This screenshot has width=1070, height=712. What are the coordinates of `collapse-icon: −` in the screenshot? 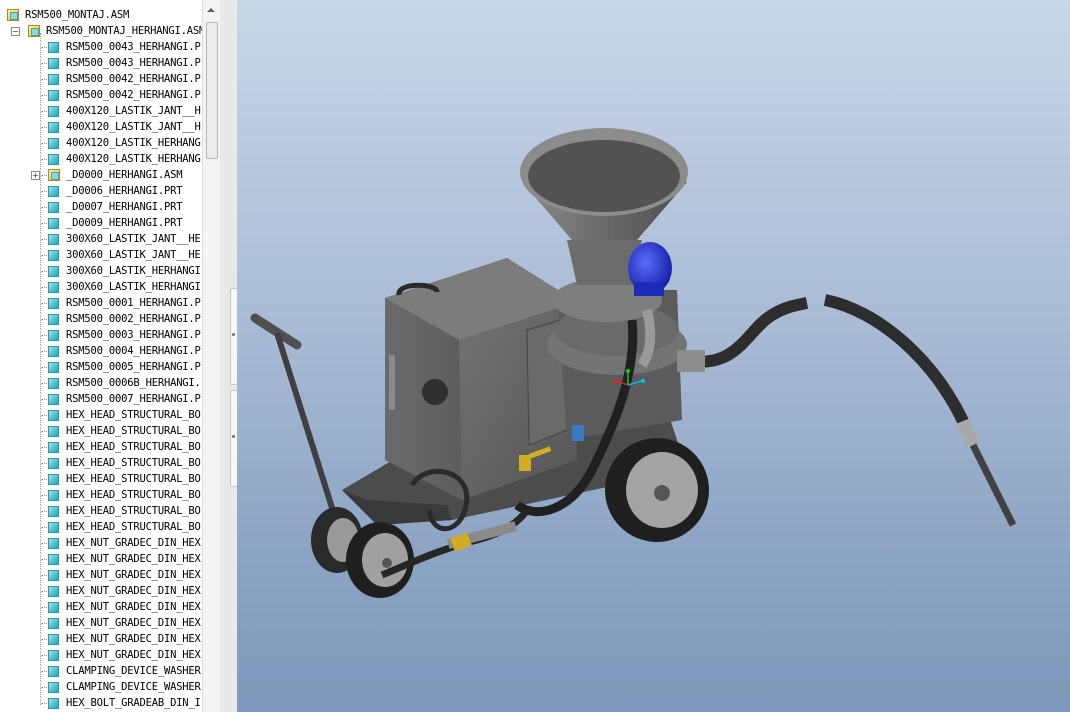 It's located at (15, 31).